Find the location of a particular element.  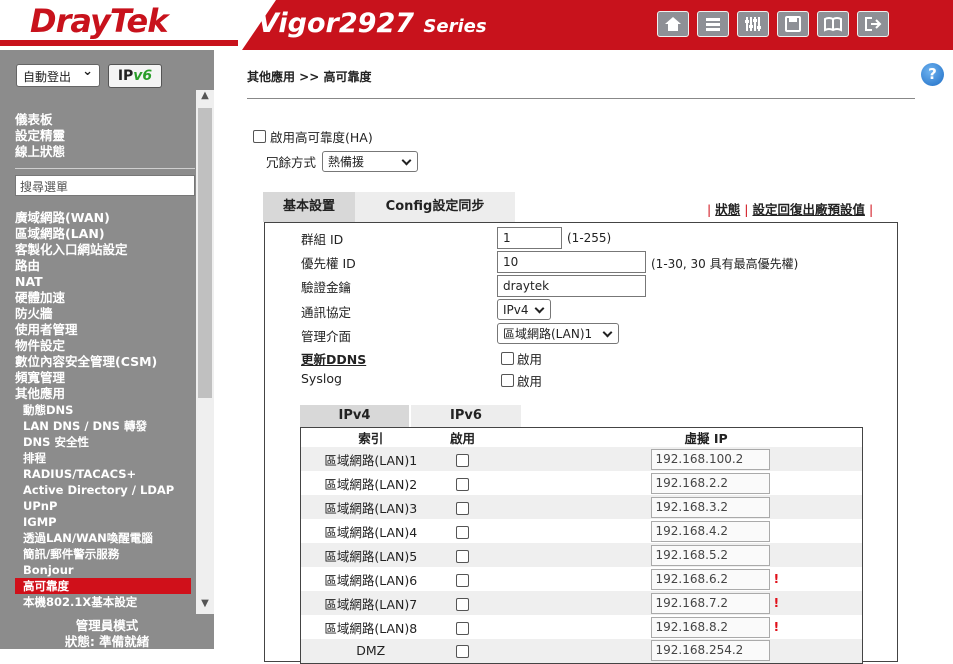

ddns-enable-label: 啟用 is located at coordinates (530, 359).